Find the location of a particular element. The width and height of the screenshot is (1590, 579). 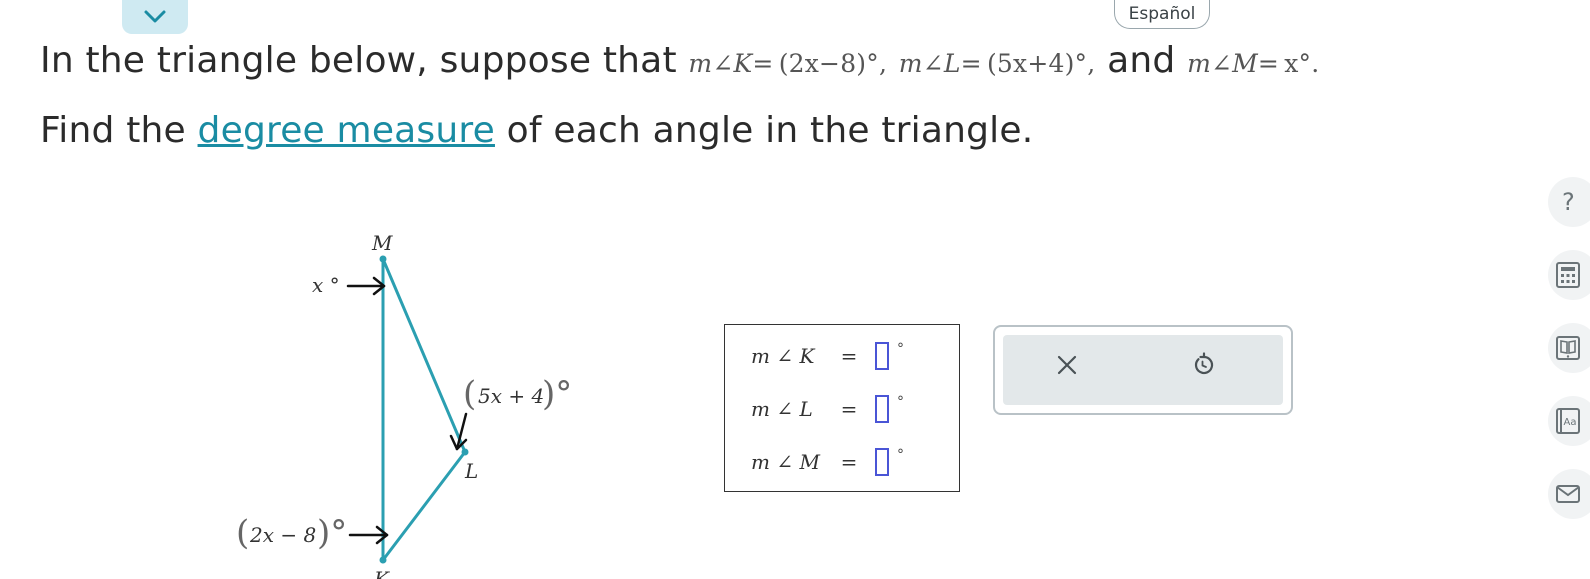

question-intro: In the triangle below, suppose that is located at coordinates (358, 60).